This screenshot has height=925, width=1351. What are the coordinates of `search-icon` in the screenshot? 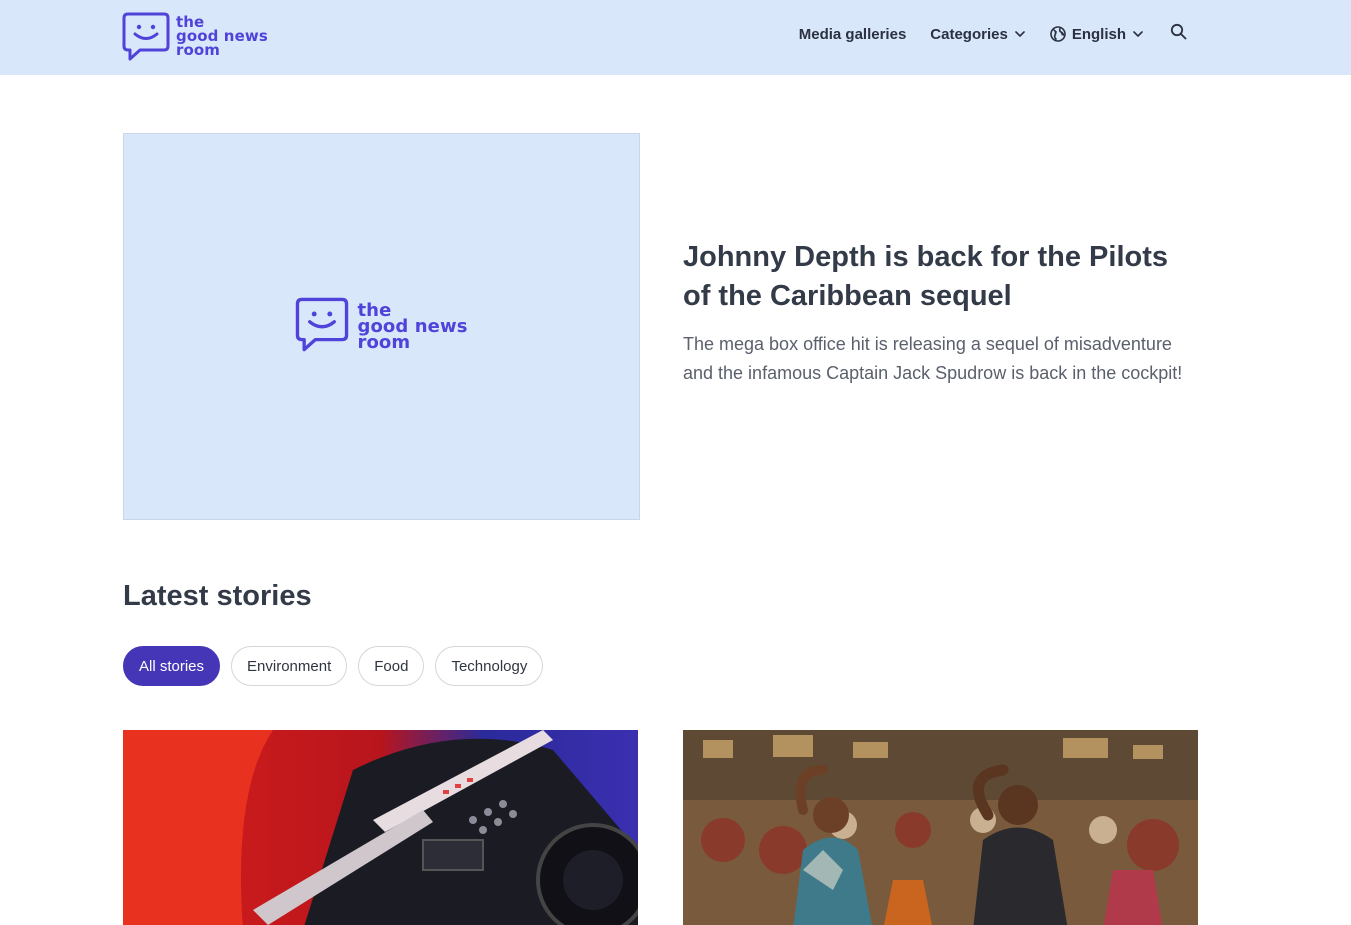 It's located at (1178, 34).